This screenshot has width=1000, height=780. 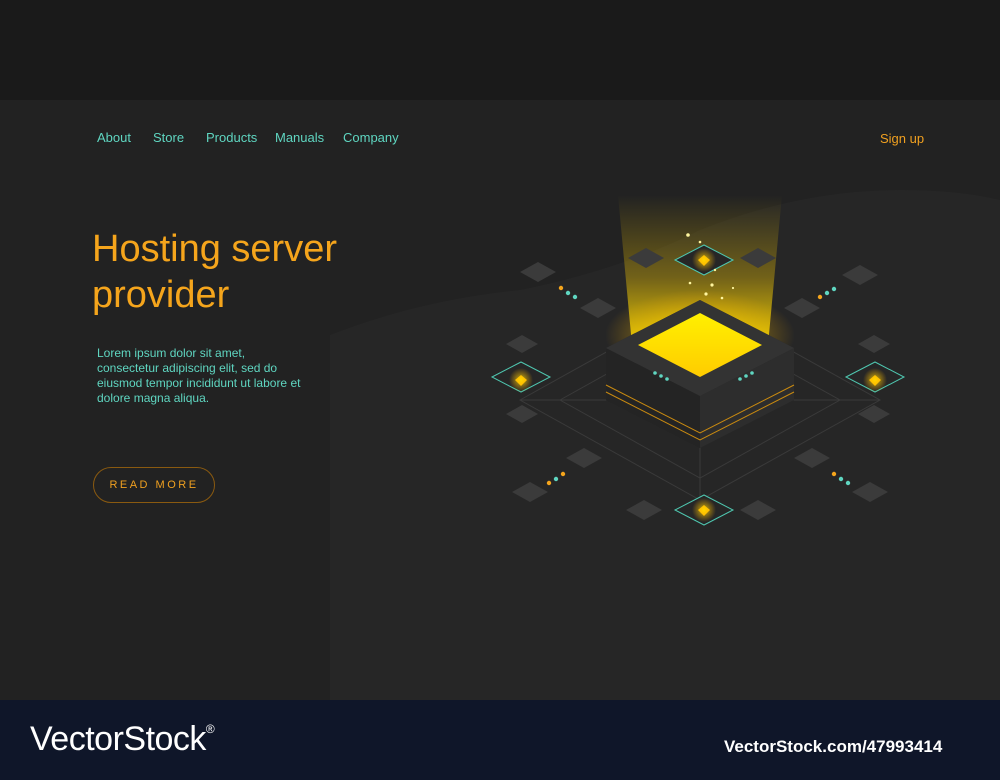 I want to click on top-band, so click(x=500, y=50).